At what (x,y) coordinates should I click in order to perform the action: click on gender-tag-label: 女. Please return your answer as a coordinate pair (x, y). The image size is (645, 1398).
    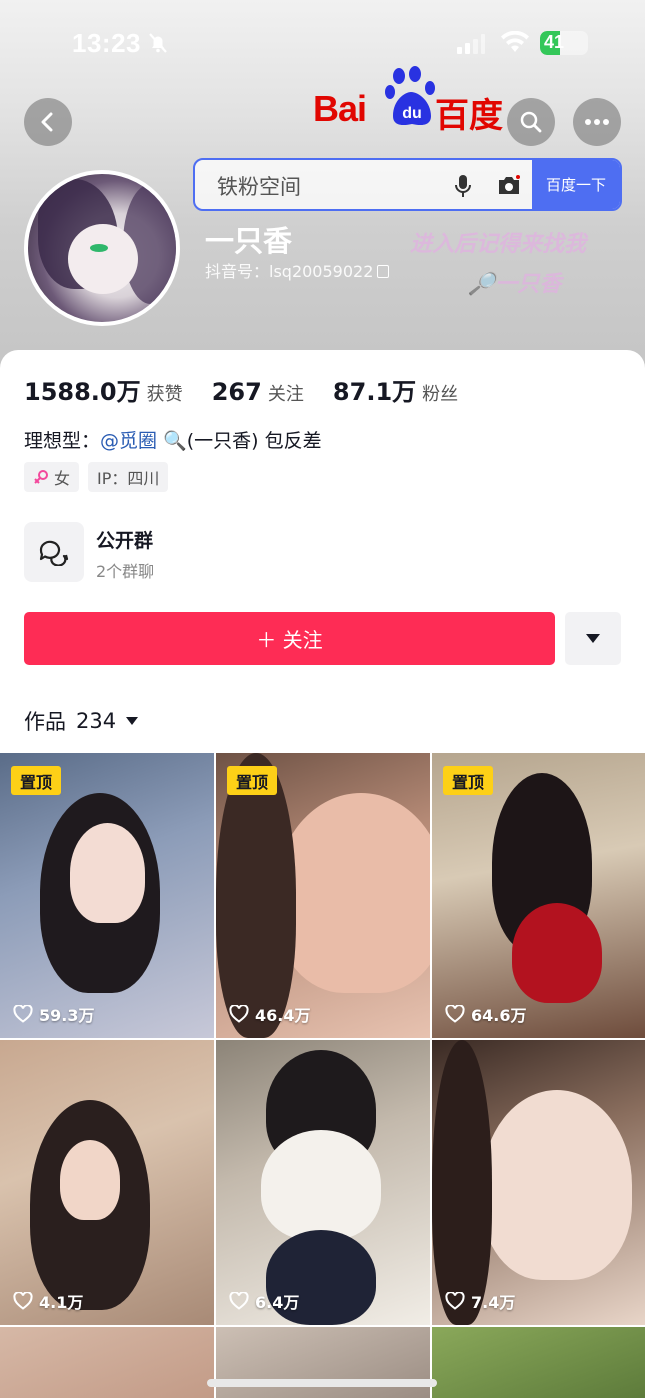
    Looking at the image, I should click on (62, 478).